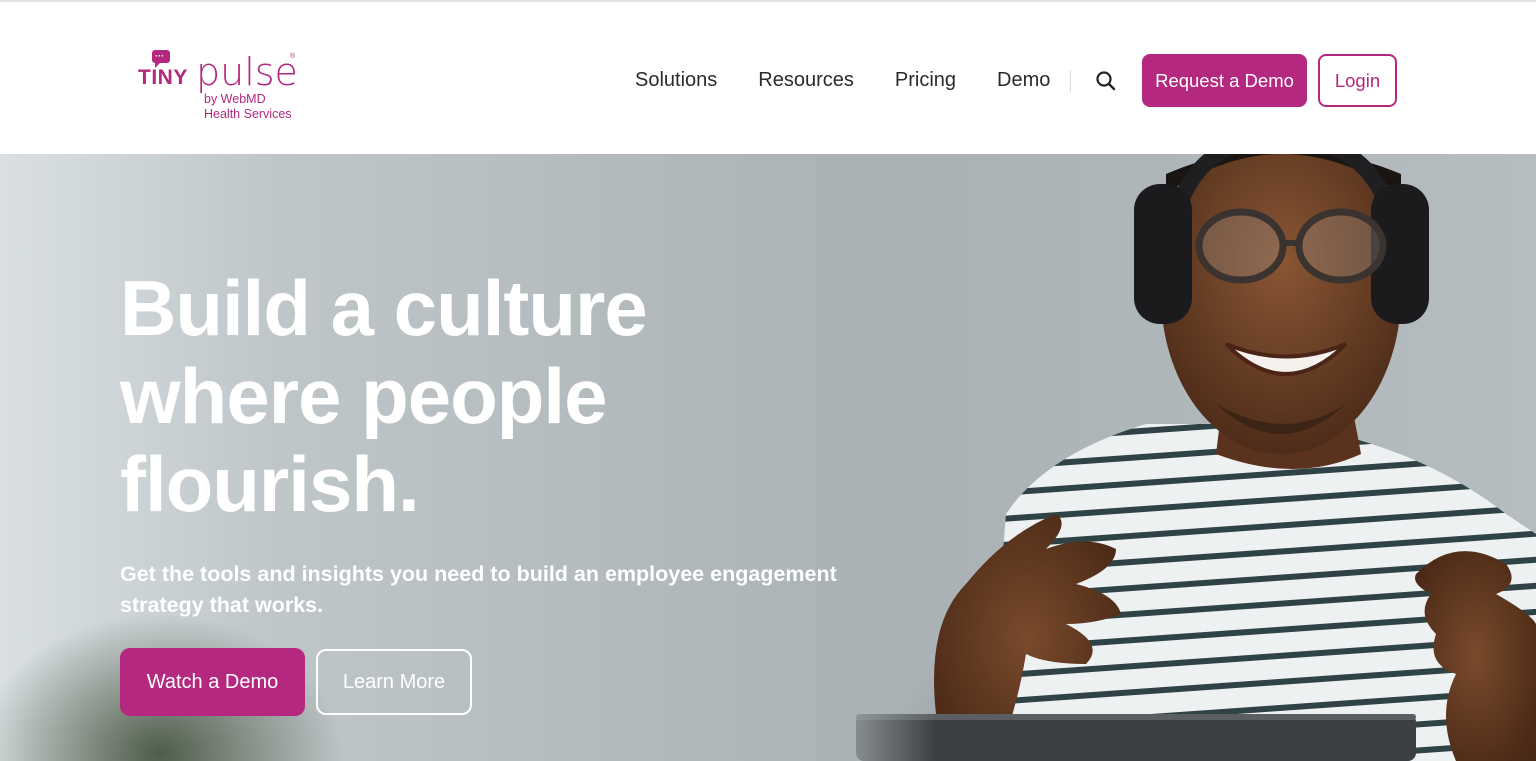 This screenshot has height=761, width=1536. I want to click on chat-bubble-icon: ···, so click(161, 59).